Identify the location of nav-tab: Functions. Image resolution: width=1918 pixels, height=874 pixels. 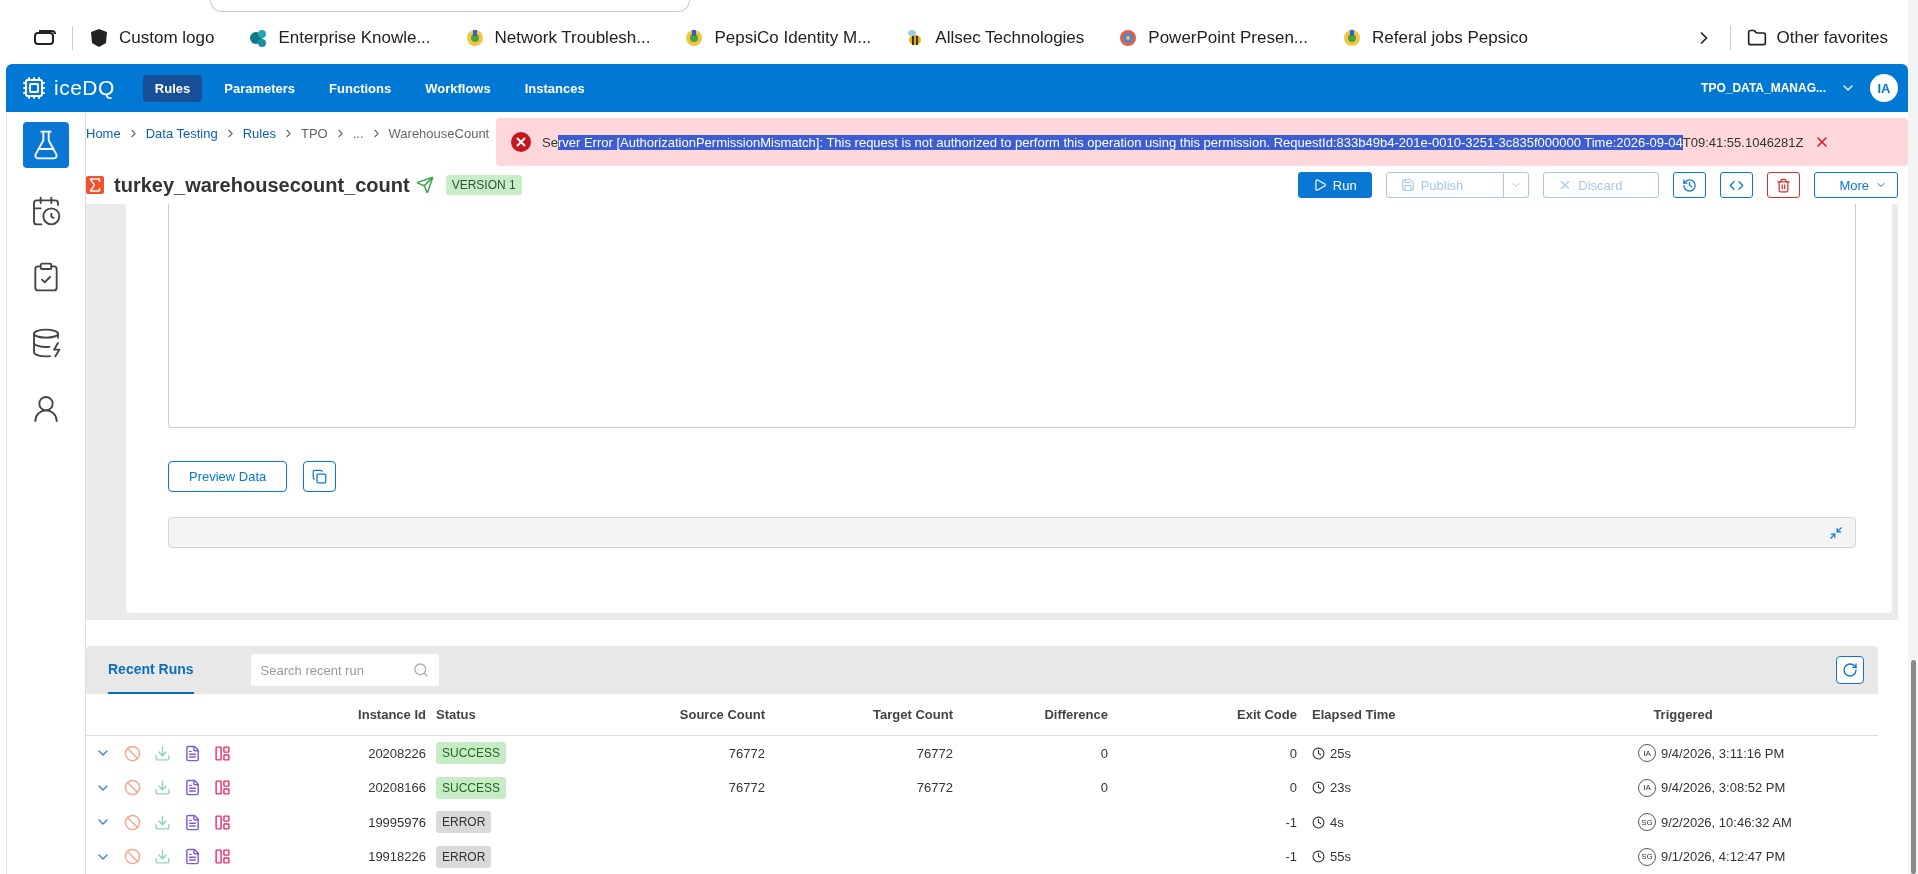
(360, 88).